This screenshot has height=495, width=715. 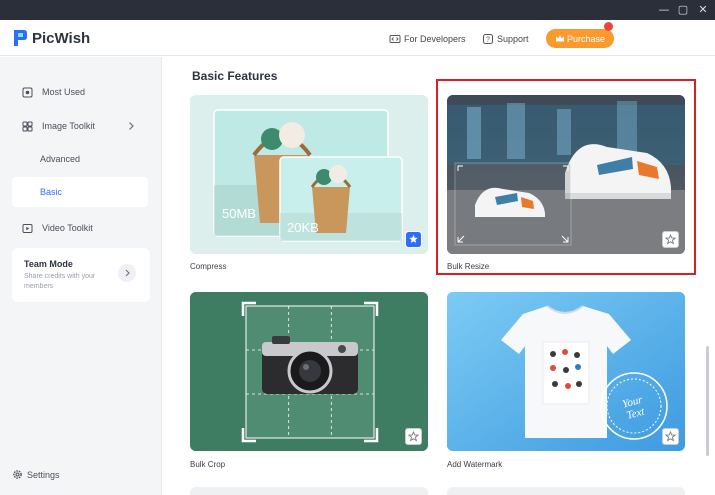 I want to click on settings-label: Settings, so click(x=43, y=474).